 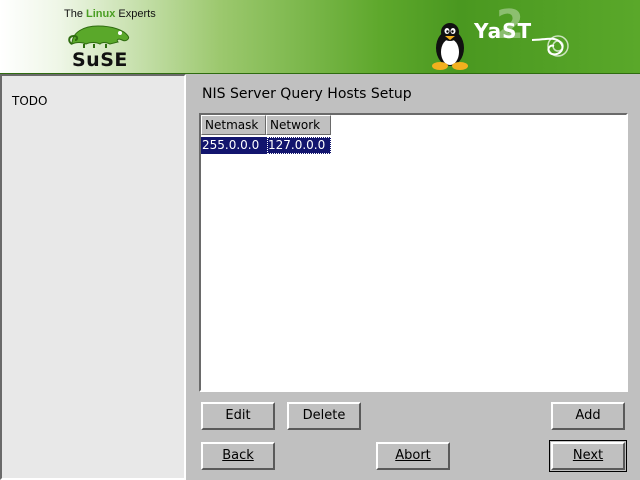 I want to click on suse-chameleon-icon, so click(x=98, y=36).